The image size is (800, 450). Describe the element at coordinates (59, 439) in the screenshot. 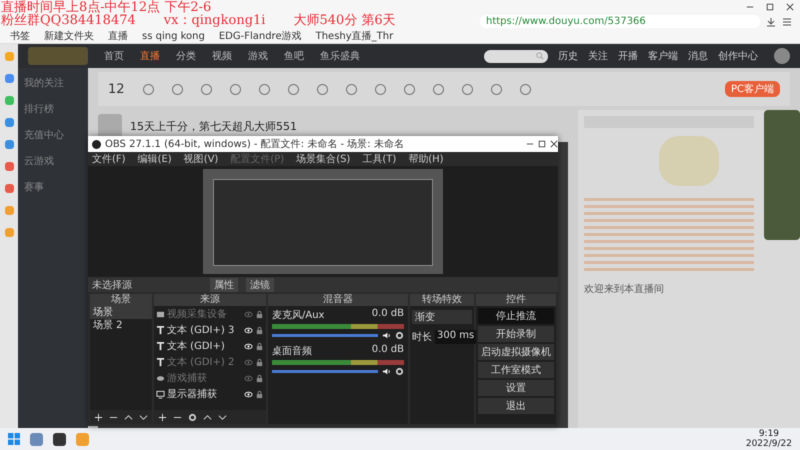

I see `taskbar-app-icon` at that location.